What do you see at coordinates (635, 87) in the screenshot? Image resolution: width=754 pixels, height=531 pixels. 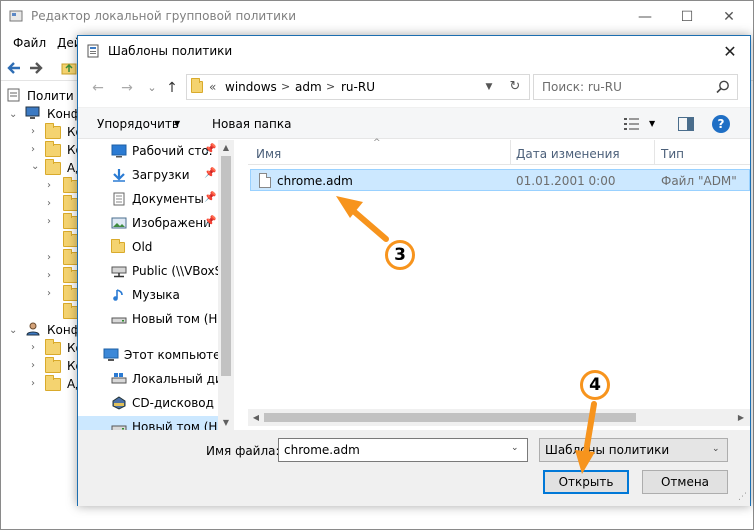 I see `search-input: Поиск: ru-RU` at bounding box center [635, 87].